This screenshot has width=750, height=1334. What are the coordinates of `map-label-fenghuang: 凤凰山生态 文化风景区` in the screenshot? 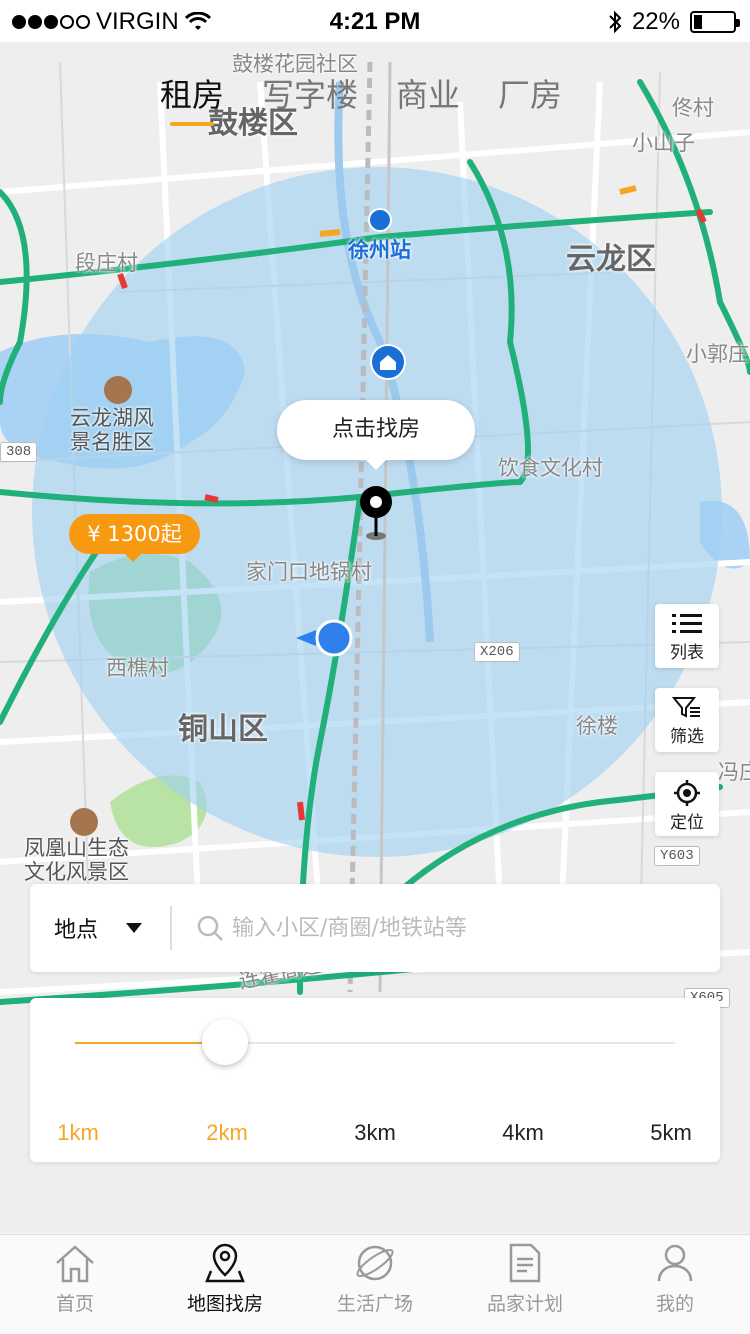 It's located at (76, 860).